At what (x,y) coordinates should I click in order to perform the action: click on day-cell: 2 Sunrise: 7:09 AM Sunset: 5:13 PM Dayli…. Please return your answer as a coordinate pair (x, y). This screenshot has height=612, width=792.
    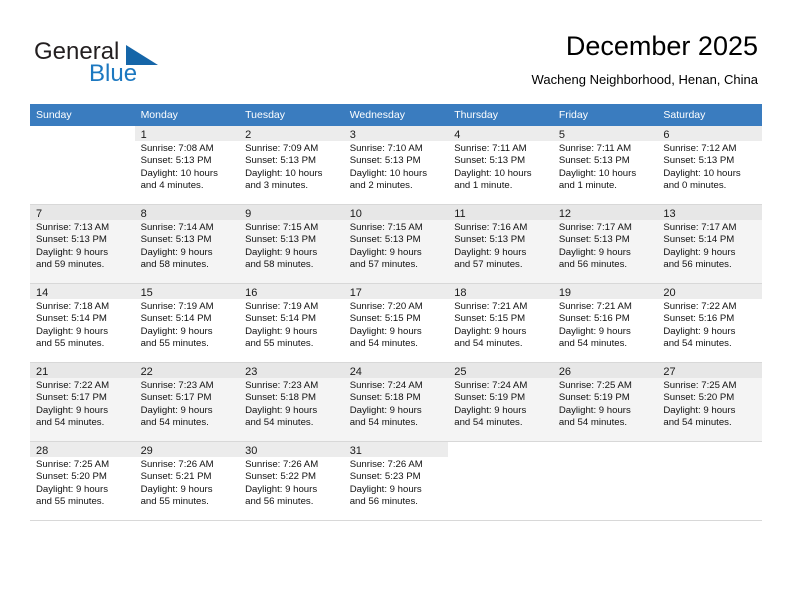
    Looking at the image, I should click on (291, 165).